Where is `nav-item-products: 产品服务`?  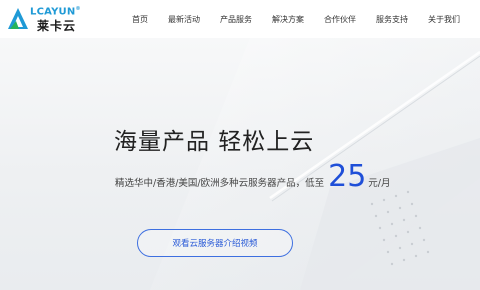 nav-item-products: 产品服务 is located at coordinates (236, 19).